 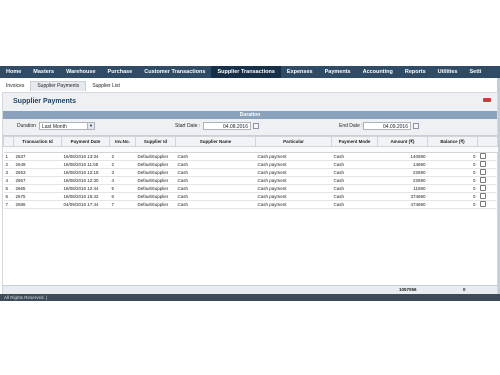 I want to click on nav-payments: Payments, so click(x=338, y=72).